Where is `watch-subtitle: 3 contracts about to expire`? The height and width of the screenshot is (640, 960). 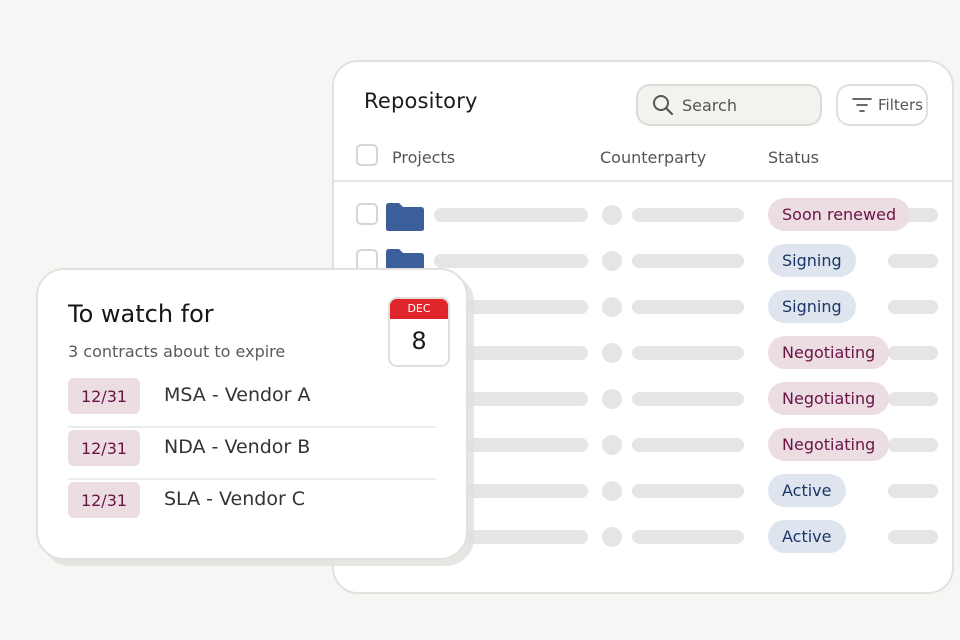 watch-subtitle: 3 contracts about to expire is located at coordinates (177, 351).